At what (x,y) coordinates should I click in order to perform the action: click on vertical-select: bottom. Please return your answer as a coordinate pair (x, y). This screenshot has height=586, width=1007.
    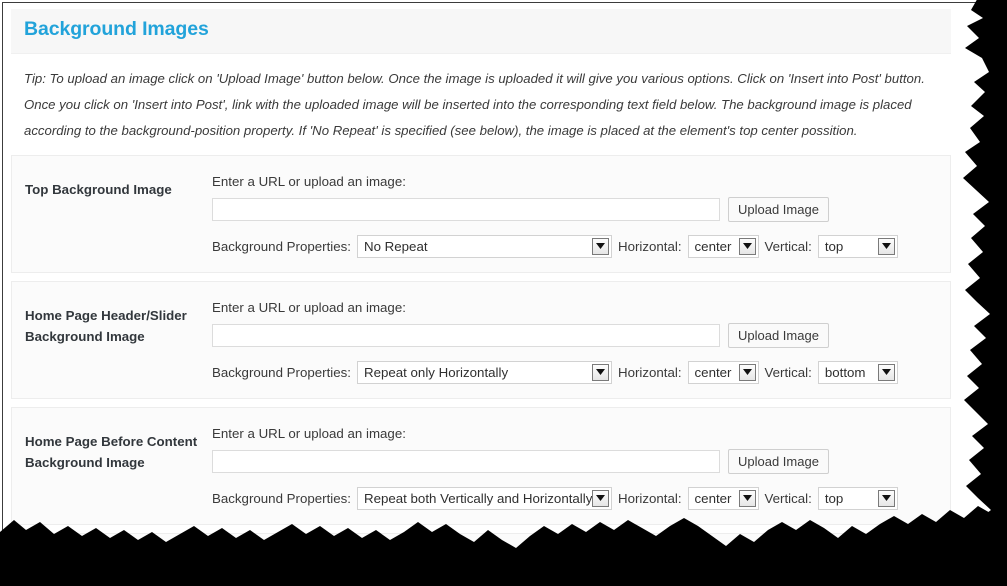
    Looking at the image, I should click on (857, 372).